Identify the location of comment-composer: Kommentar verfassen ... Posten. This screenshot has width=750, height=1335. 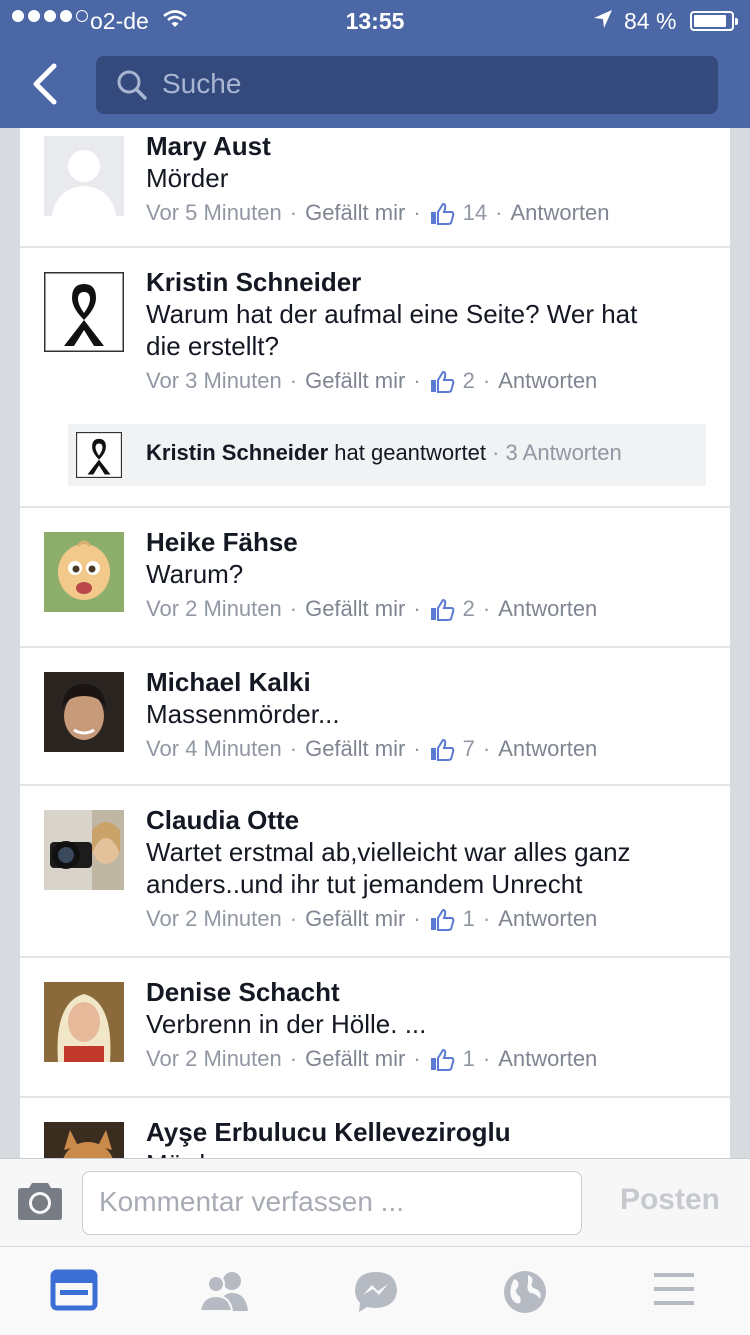
(375, 1202).